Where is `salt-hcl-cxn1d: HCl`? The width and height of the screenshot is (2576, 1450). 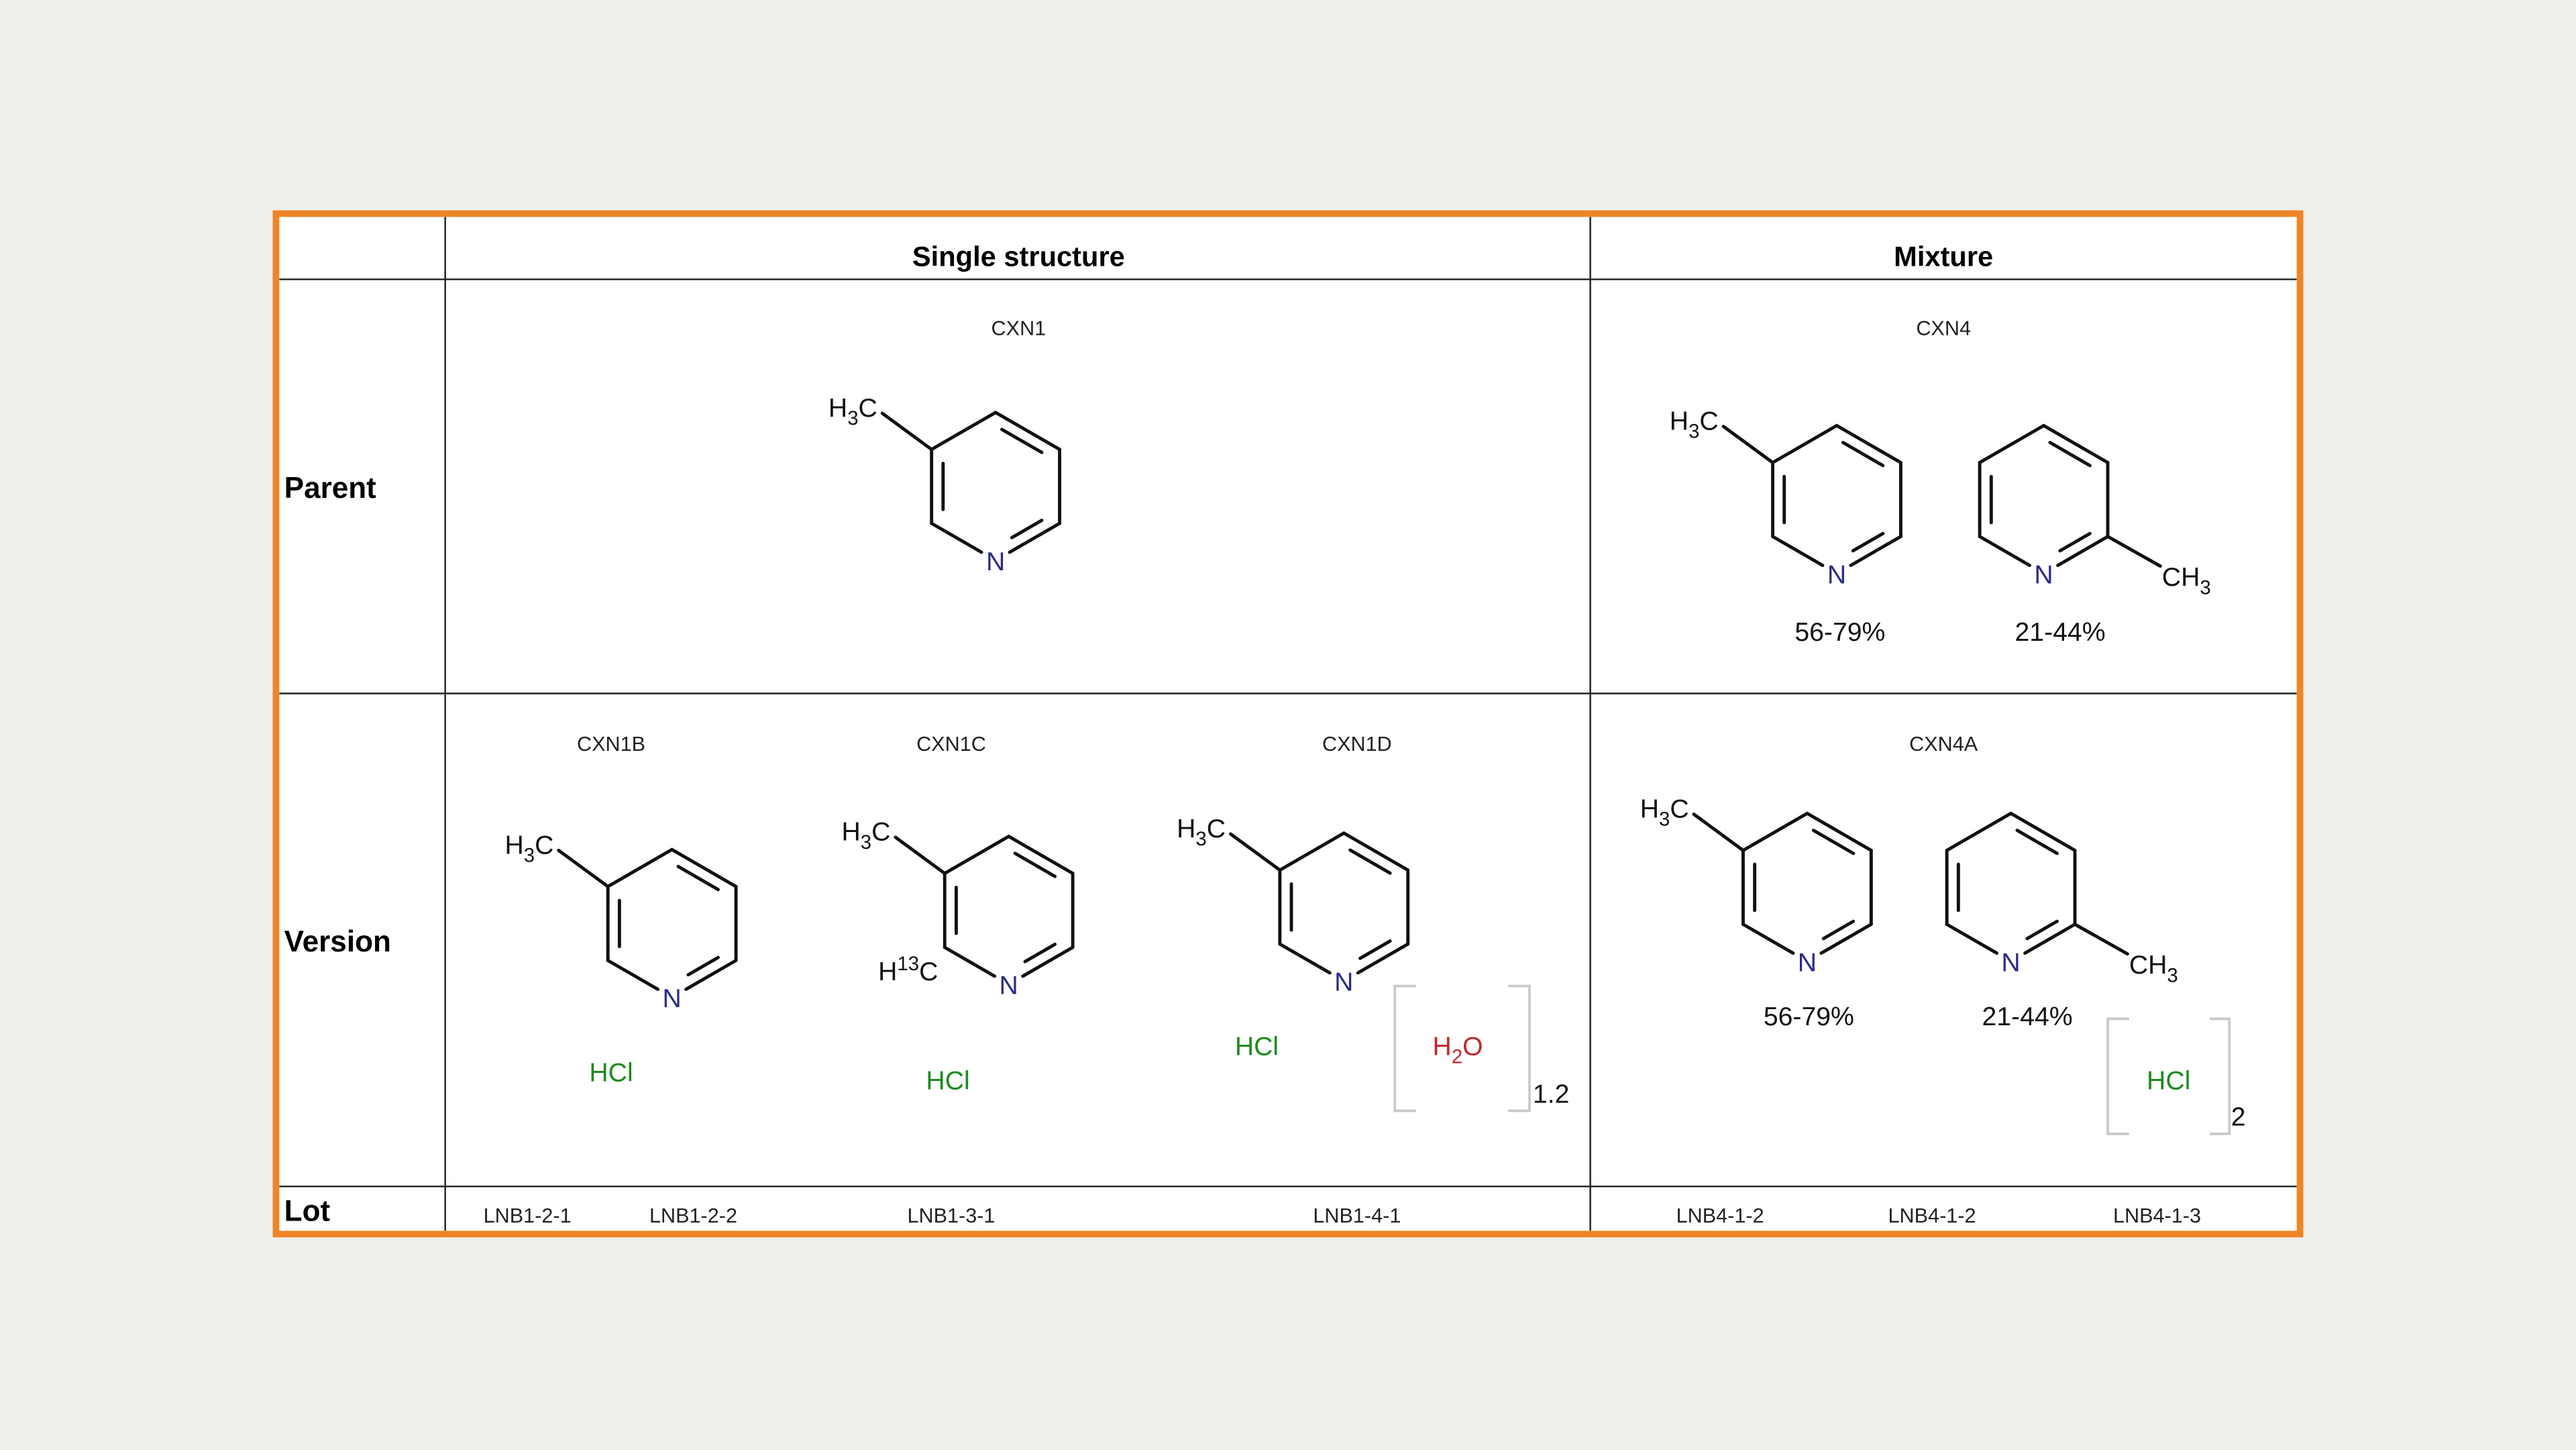
salt-hcl-cxn1d: HCl is located at coordinates (1257, 1046).